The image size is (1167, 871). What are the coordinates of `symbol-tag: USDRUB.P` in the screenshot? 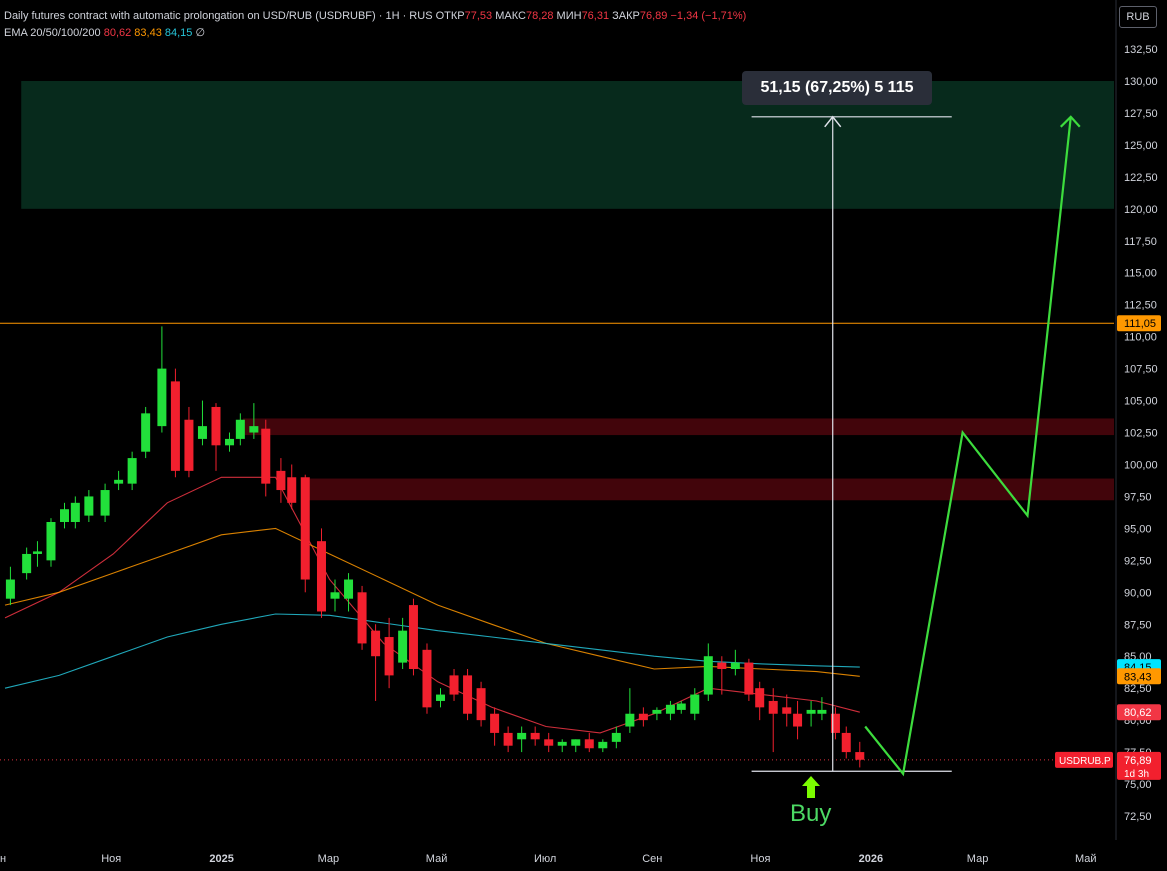 It's located at (1085, 761).